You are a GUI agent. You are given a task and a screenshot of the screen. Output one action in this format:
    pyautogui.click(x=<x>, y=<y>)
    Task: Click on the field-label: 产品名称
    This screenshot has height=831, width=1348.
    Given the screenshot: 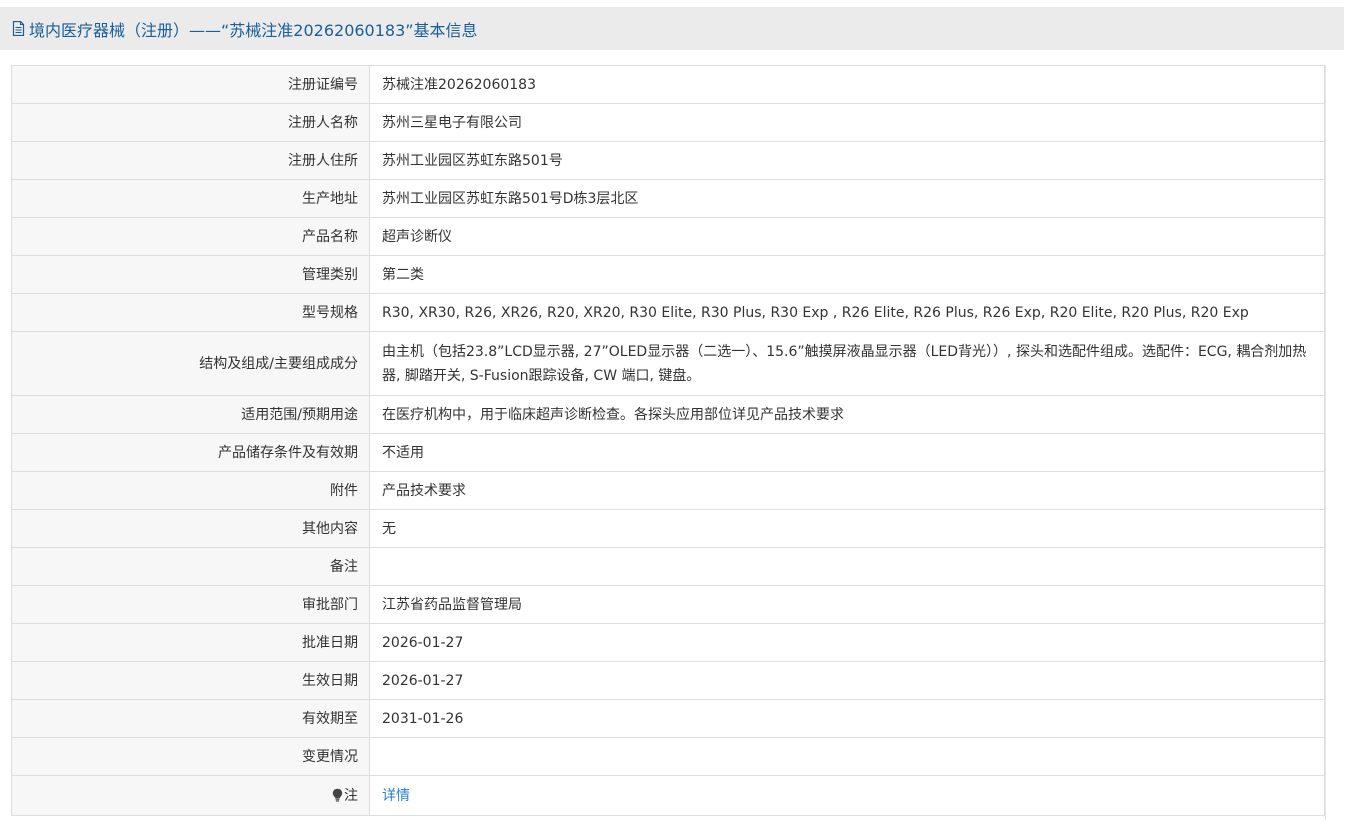 What is the action you would take?
    pyautogui.click(x=190, y=236)
    